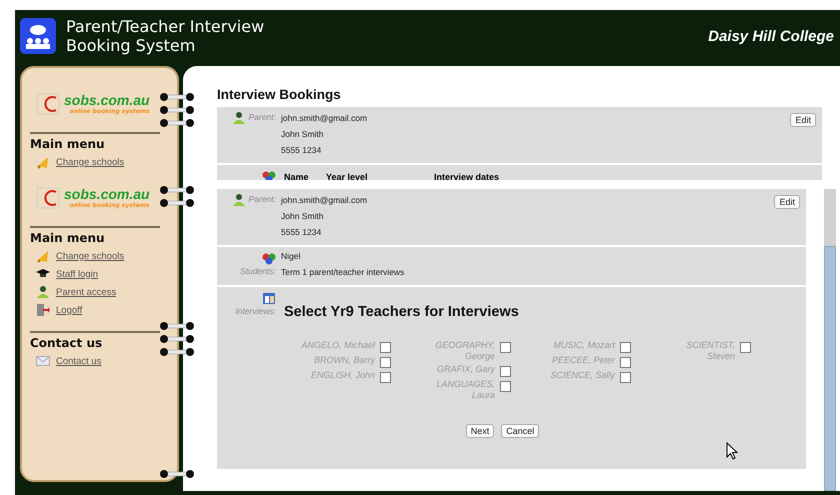 Image resolution: width=840 pixels, height=495 pixels. I want to click on page-title: Interview Bookings, so click(279, 94).